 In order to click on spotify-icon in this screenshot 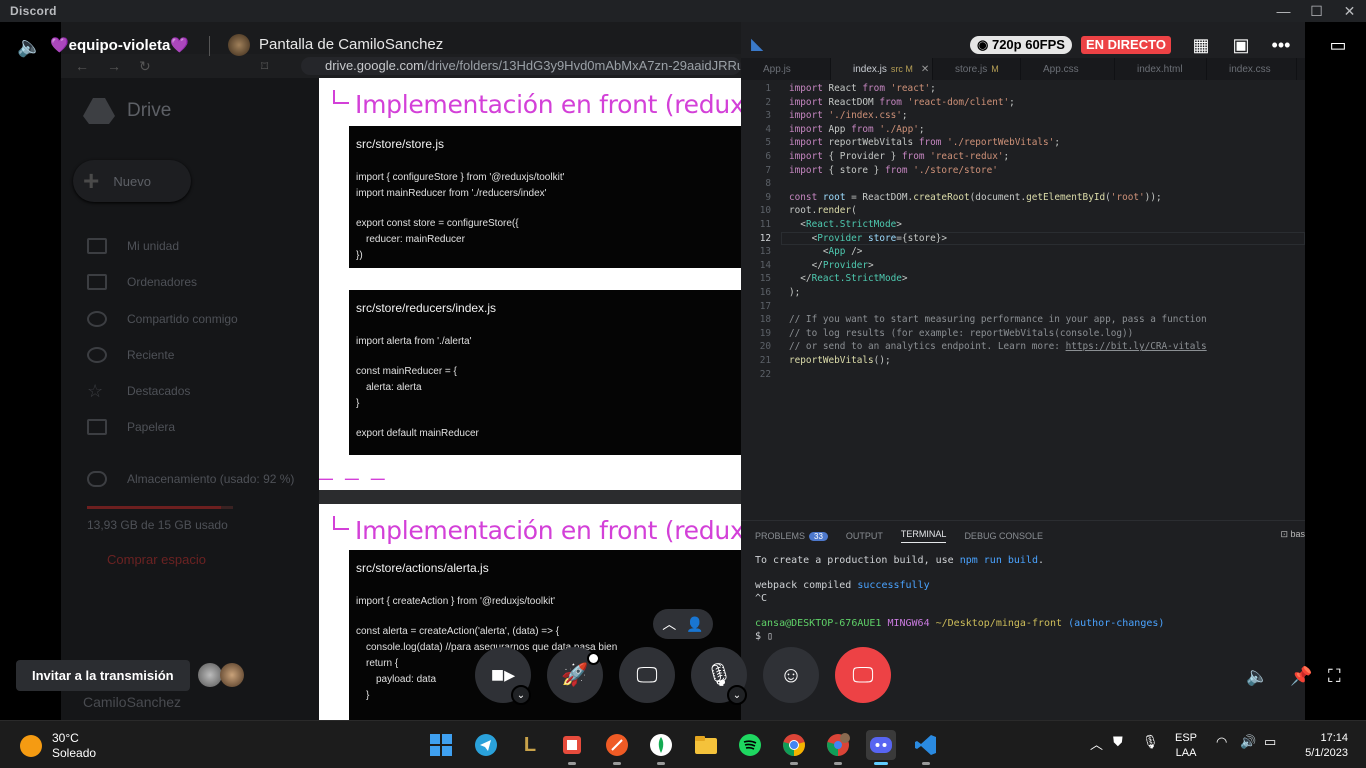, I will do `click(750, 745)`.